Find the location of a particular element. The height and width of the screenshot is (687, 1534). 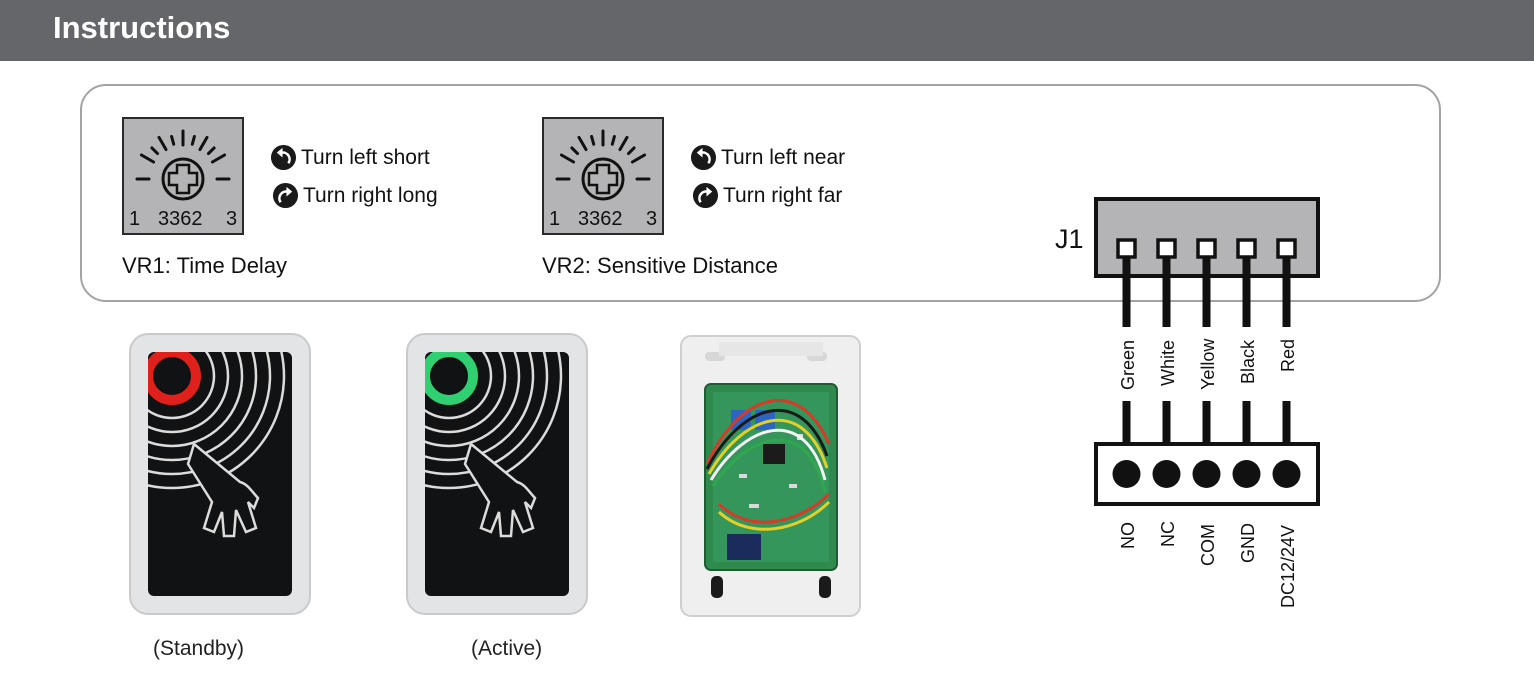

vr1-turn-left-label: Turn left short is located at coordinates (365, 157).